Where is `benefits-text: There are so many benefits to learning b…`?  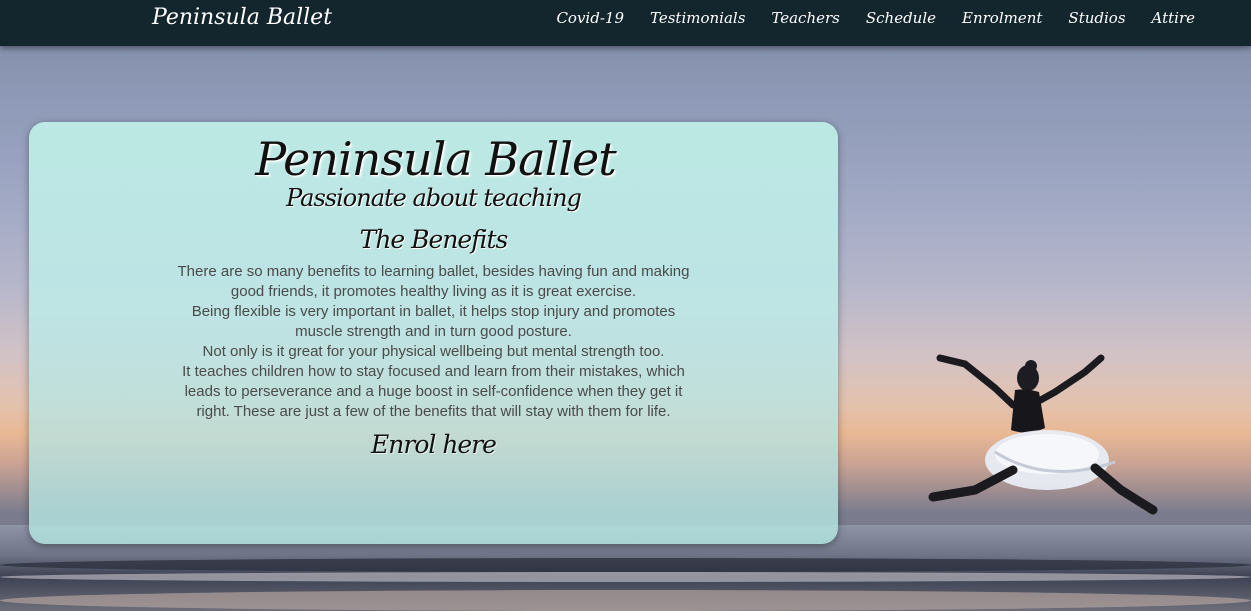
benefits-text: There are so many benefits to learning b… is located at coordinates (434, 342).